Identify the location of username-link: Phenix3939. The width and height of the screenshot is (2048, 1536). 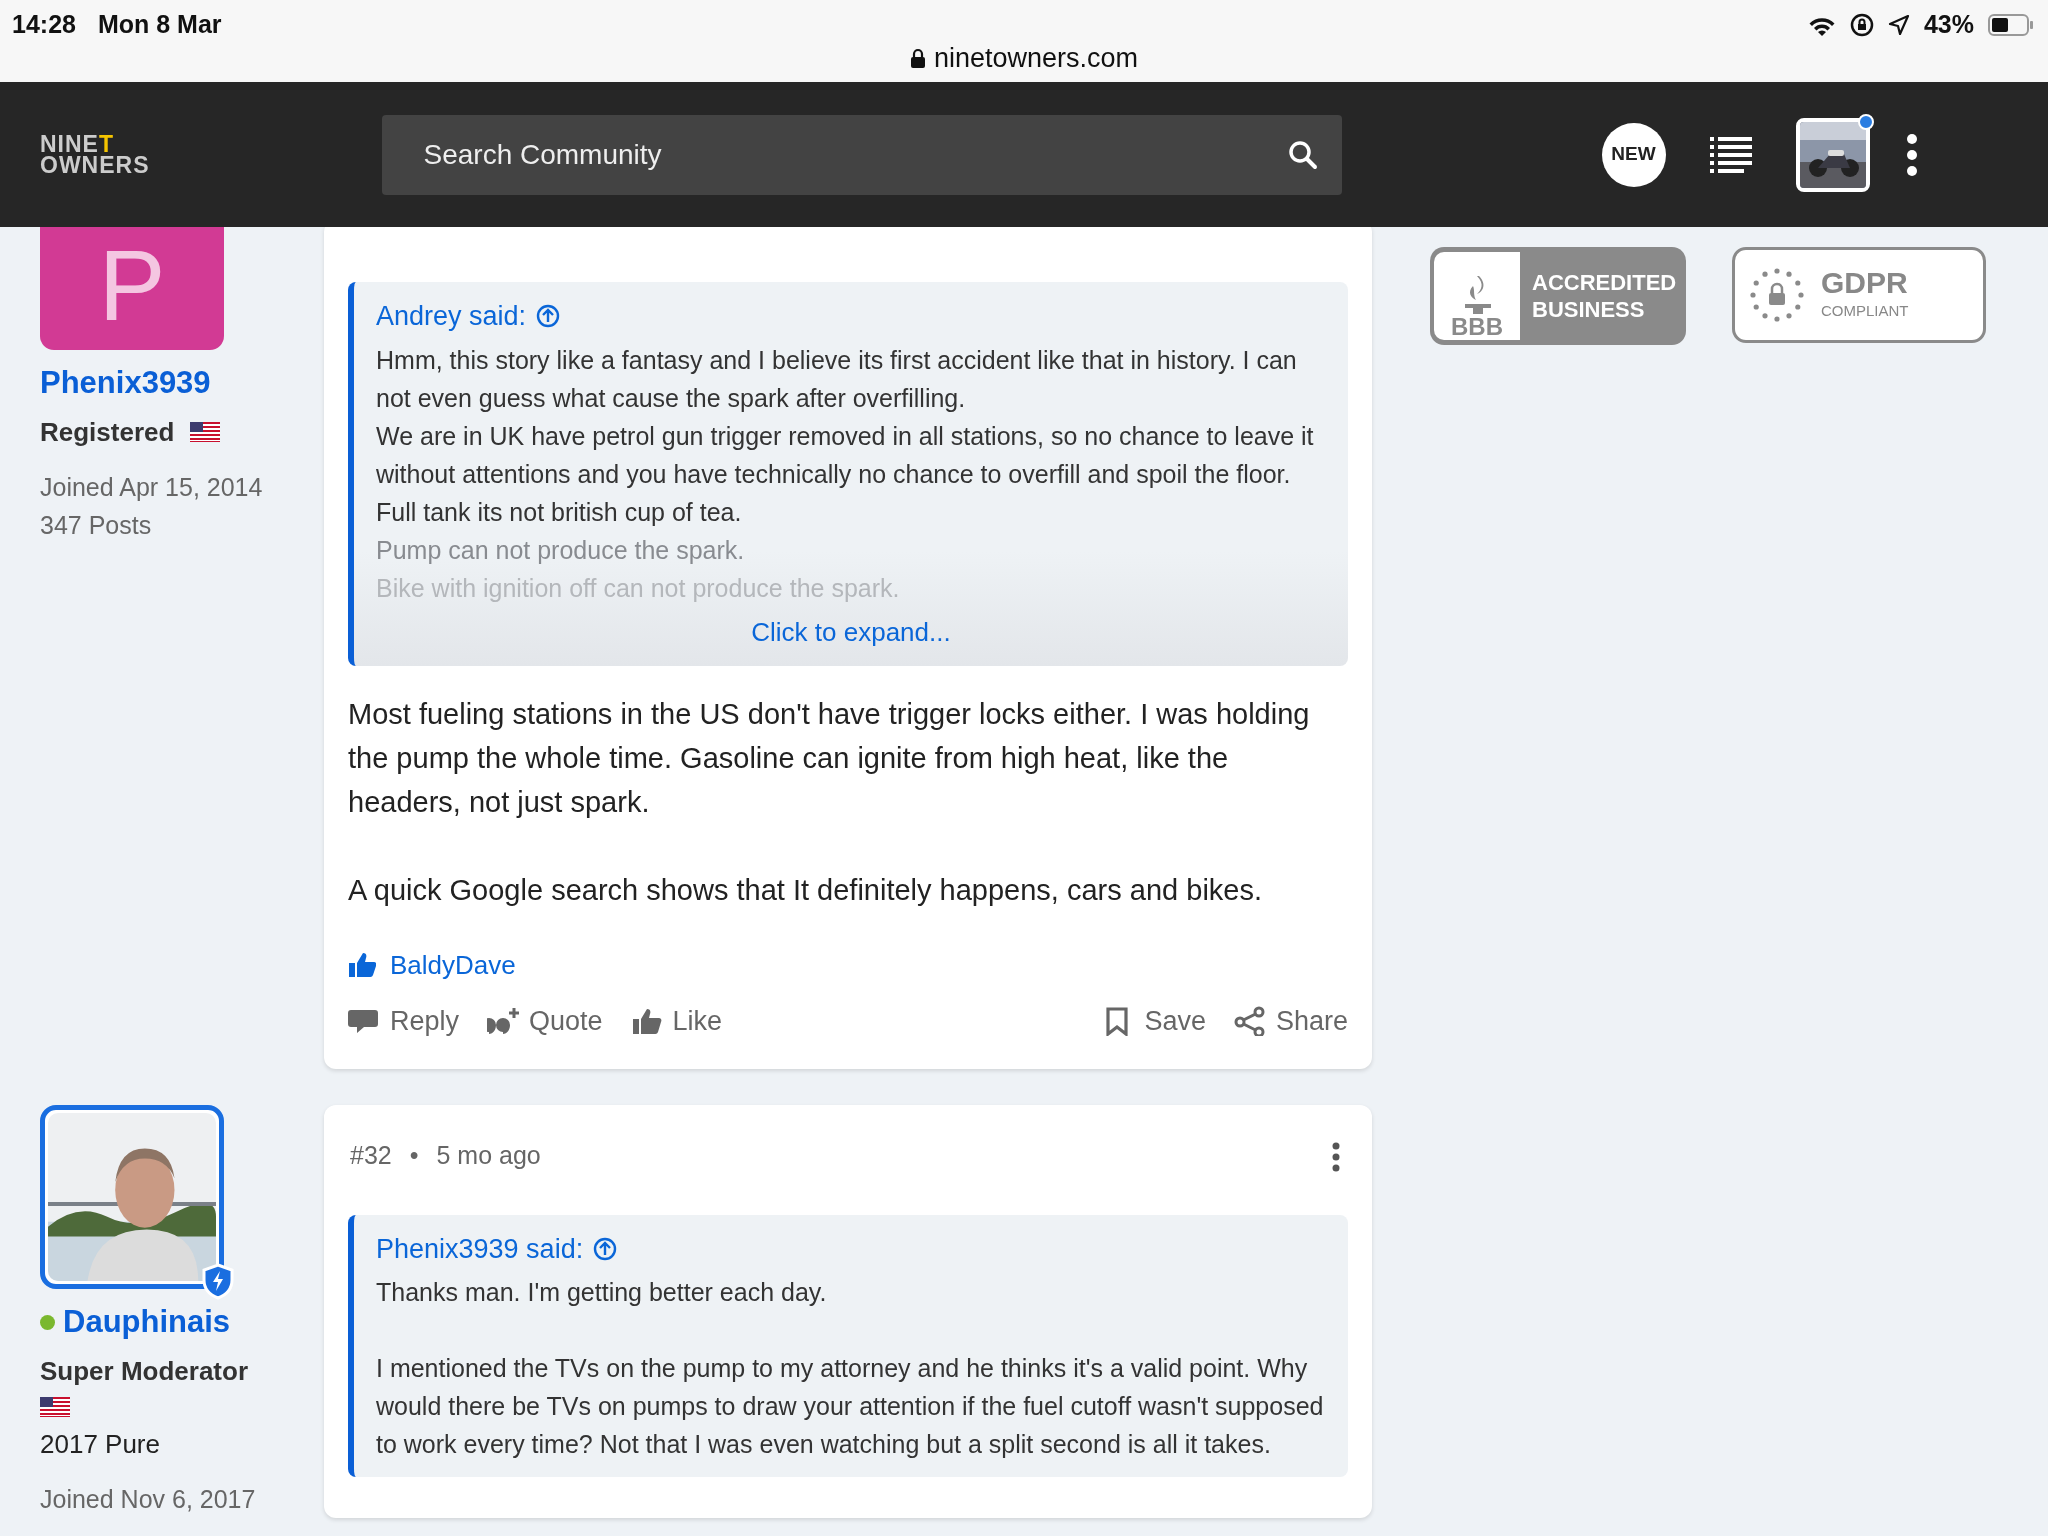
(125, 383).